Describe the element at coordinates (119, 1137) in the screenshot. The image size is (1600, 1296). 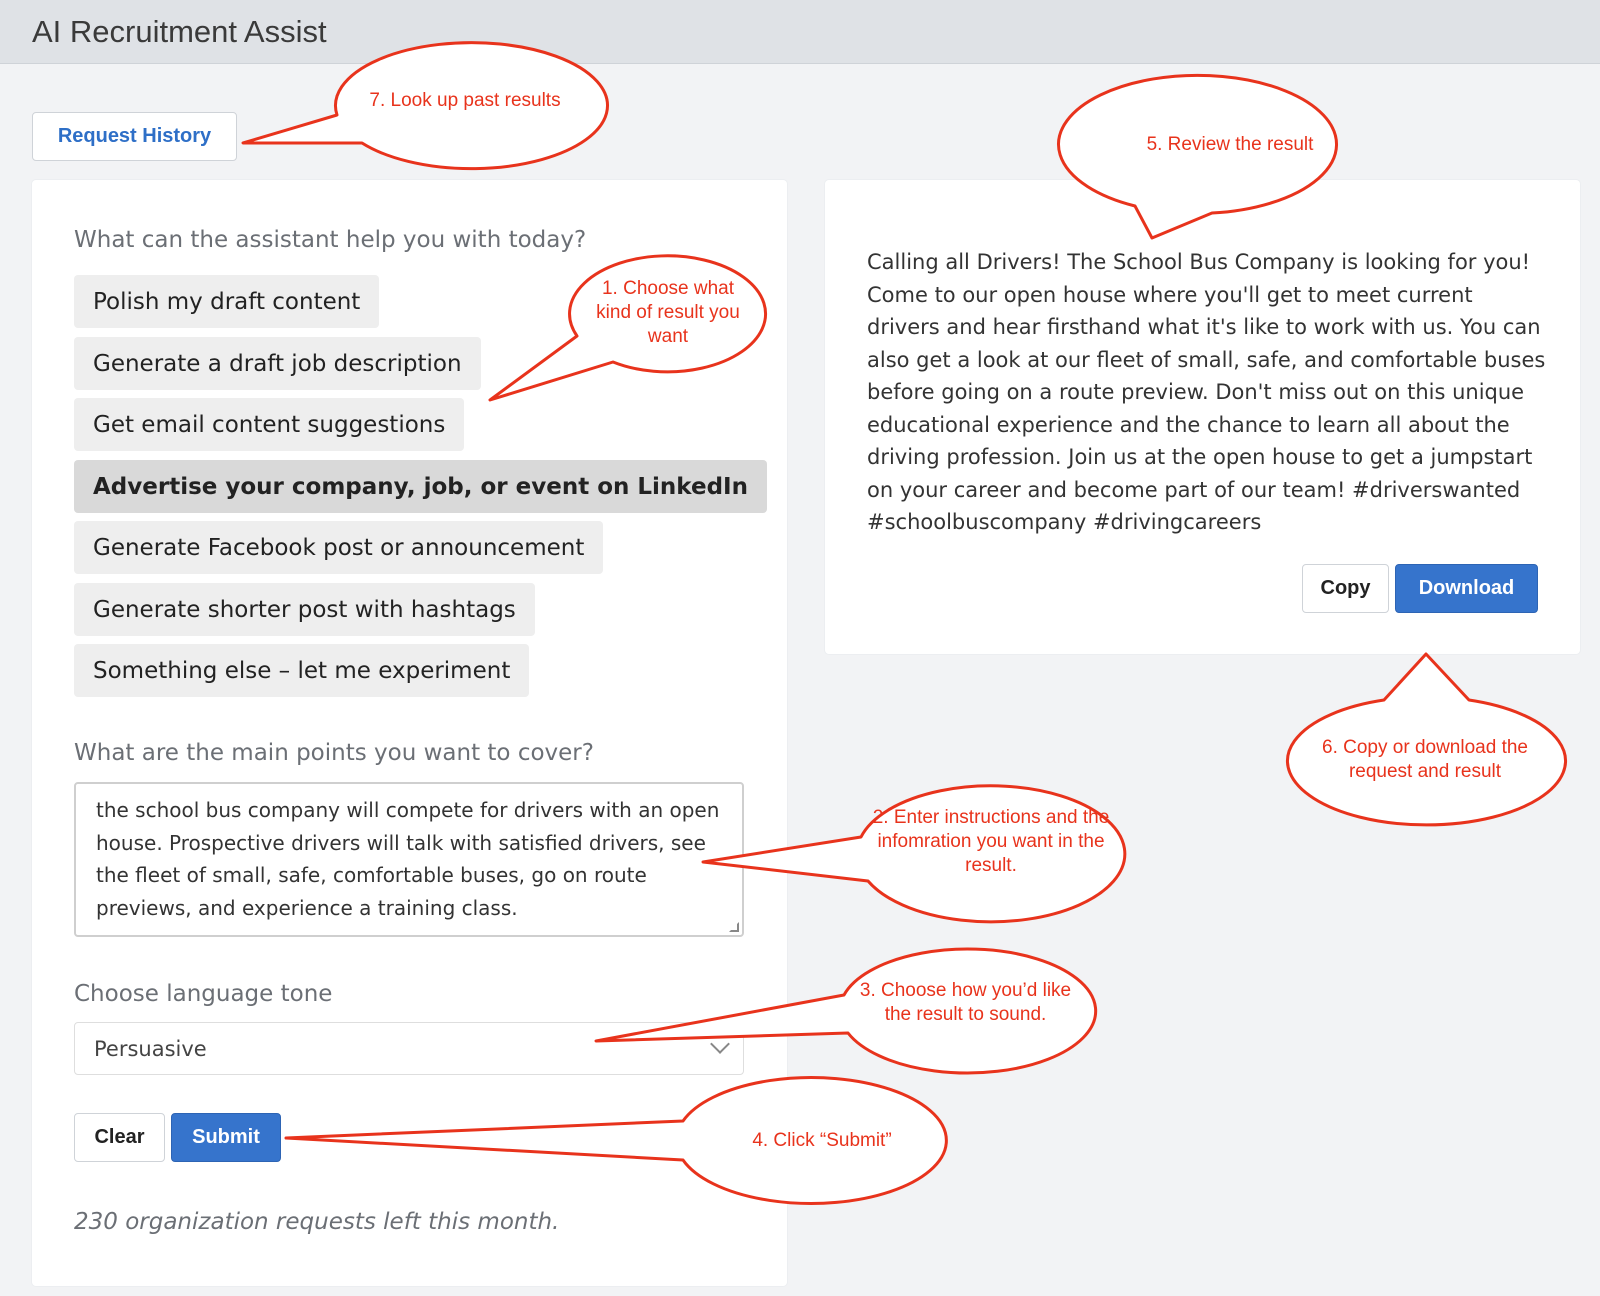
I see `clear-button: Clear` at that location.